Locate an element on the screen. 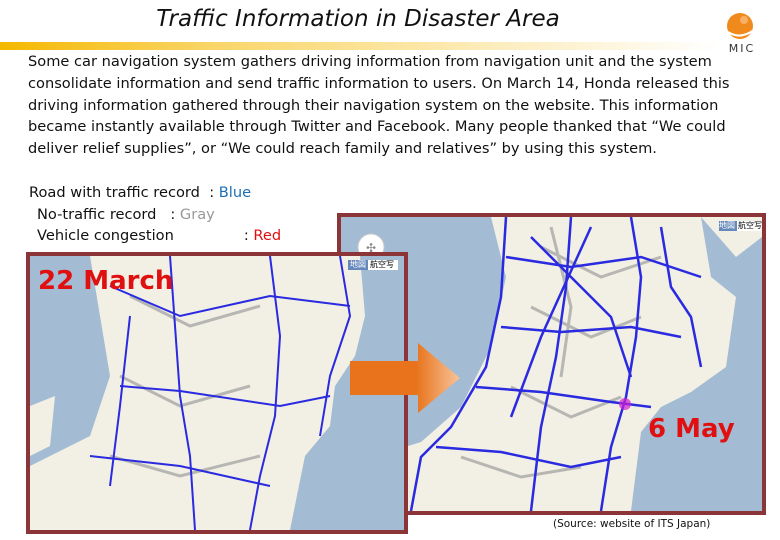  date-label-6-may: 6 May is located at coordinates (691, 429).